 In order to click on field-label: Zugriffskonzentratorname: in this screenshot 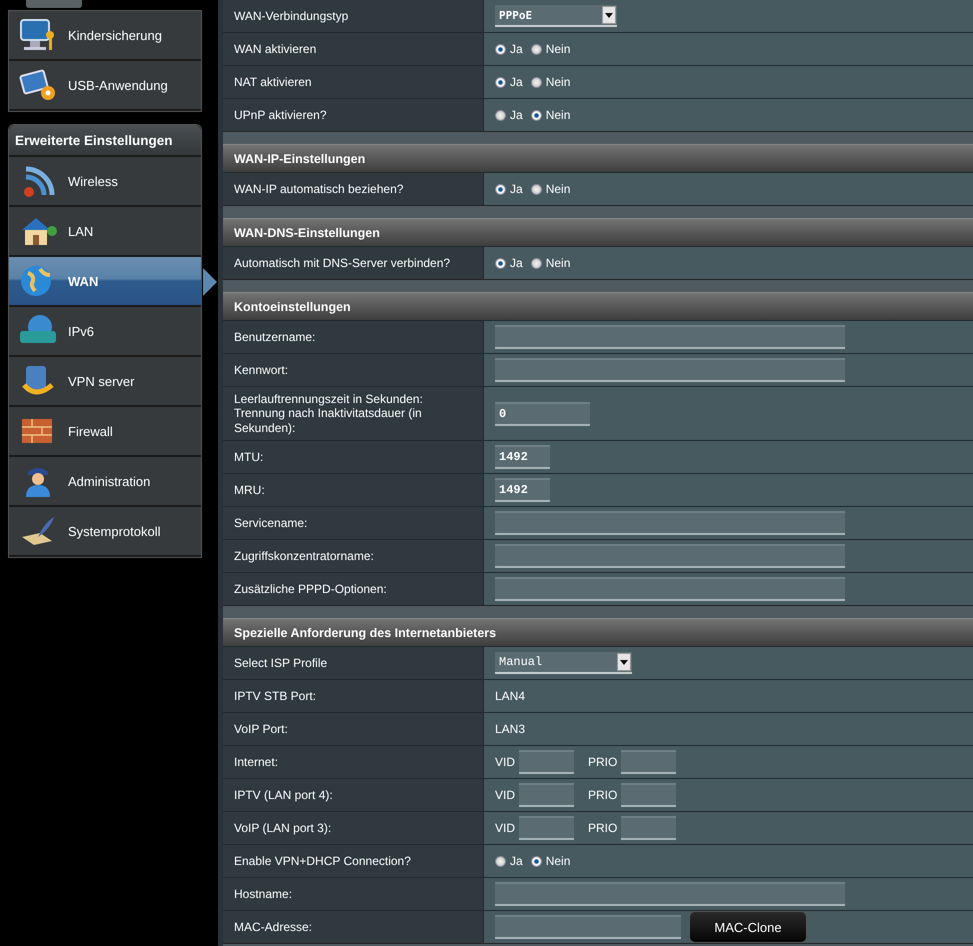, I will do `click(353, 556)`.